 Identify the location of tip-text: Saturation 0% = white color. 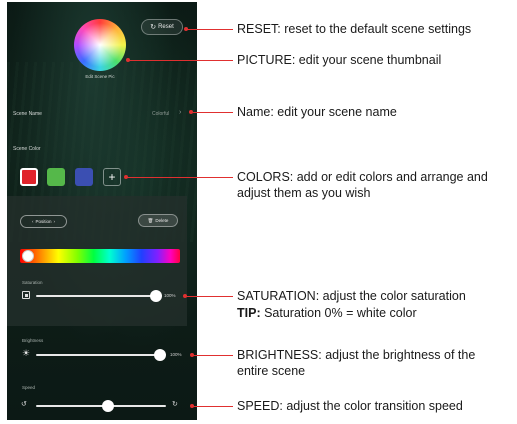
(340, 313).